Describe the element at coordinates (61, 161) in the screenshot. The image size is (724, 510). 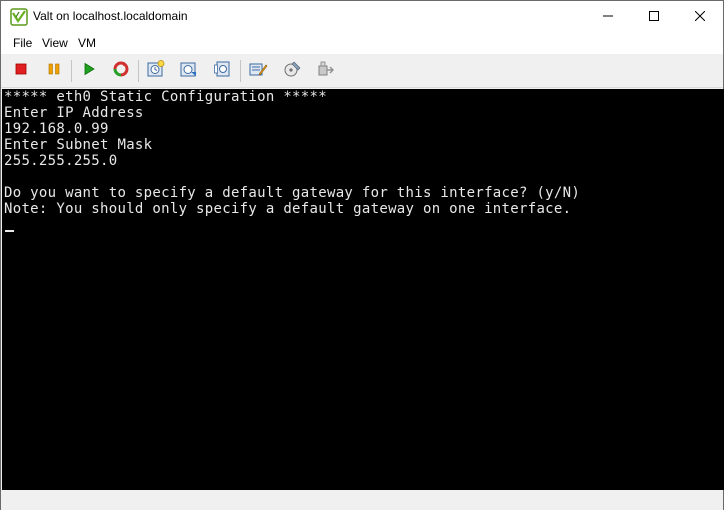
I see `console-line: 255.255.255.0` at that location.